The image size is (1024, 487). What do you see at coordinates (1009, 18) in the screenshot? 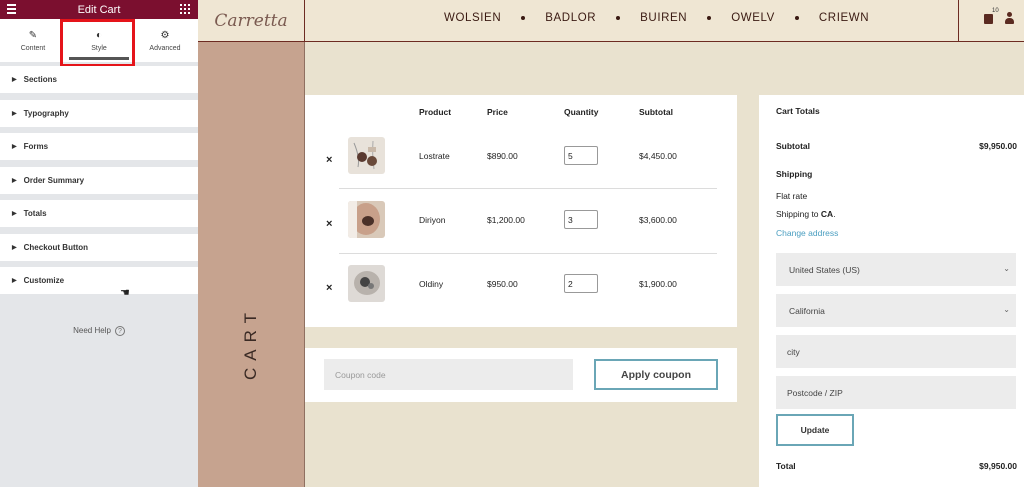
I see `user-icon` at bounding box center [1009, 18].